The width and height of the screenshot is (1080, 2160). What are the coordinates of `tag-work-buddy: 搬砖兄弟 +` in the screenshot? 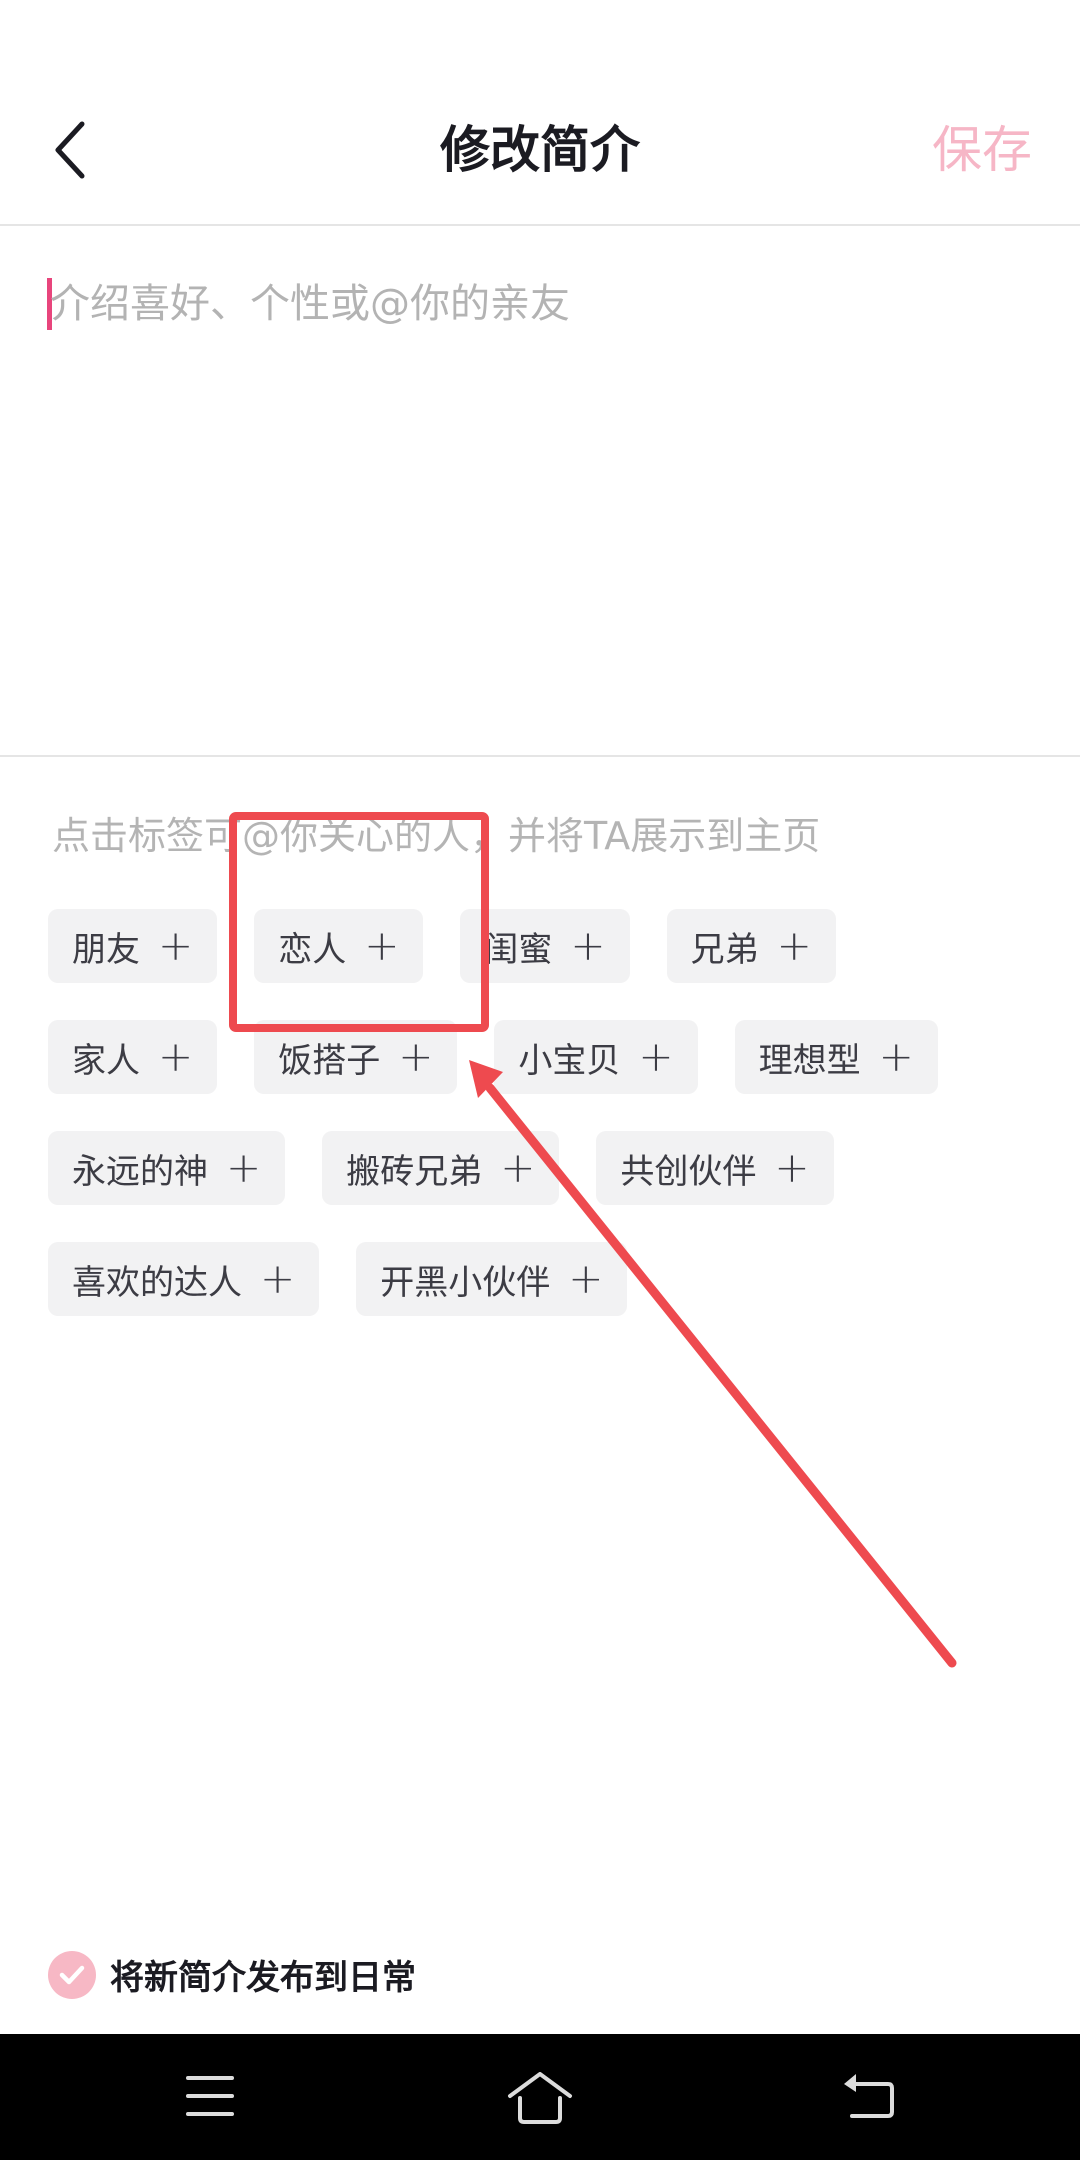 It's located at (441, 1168).